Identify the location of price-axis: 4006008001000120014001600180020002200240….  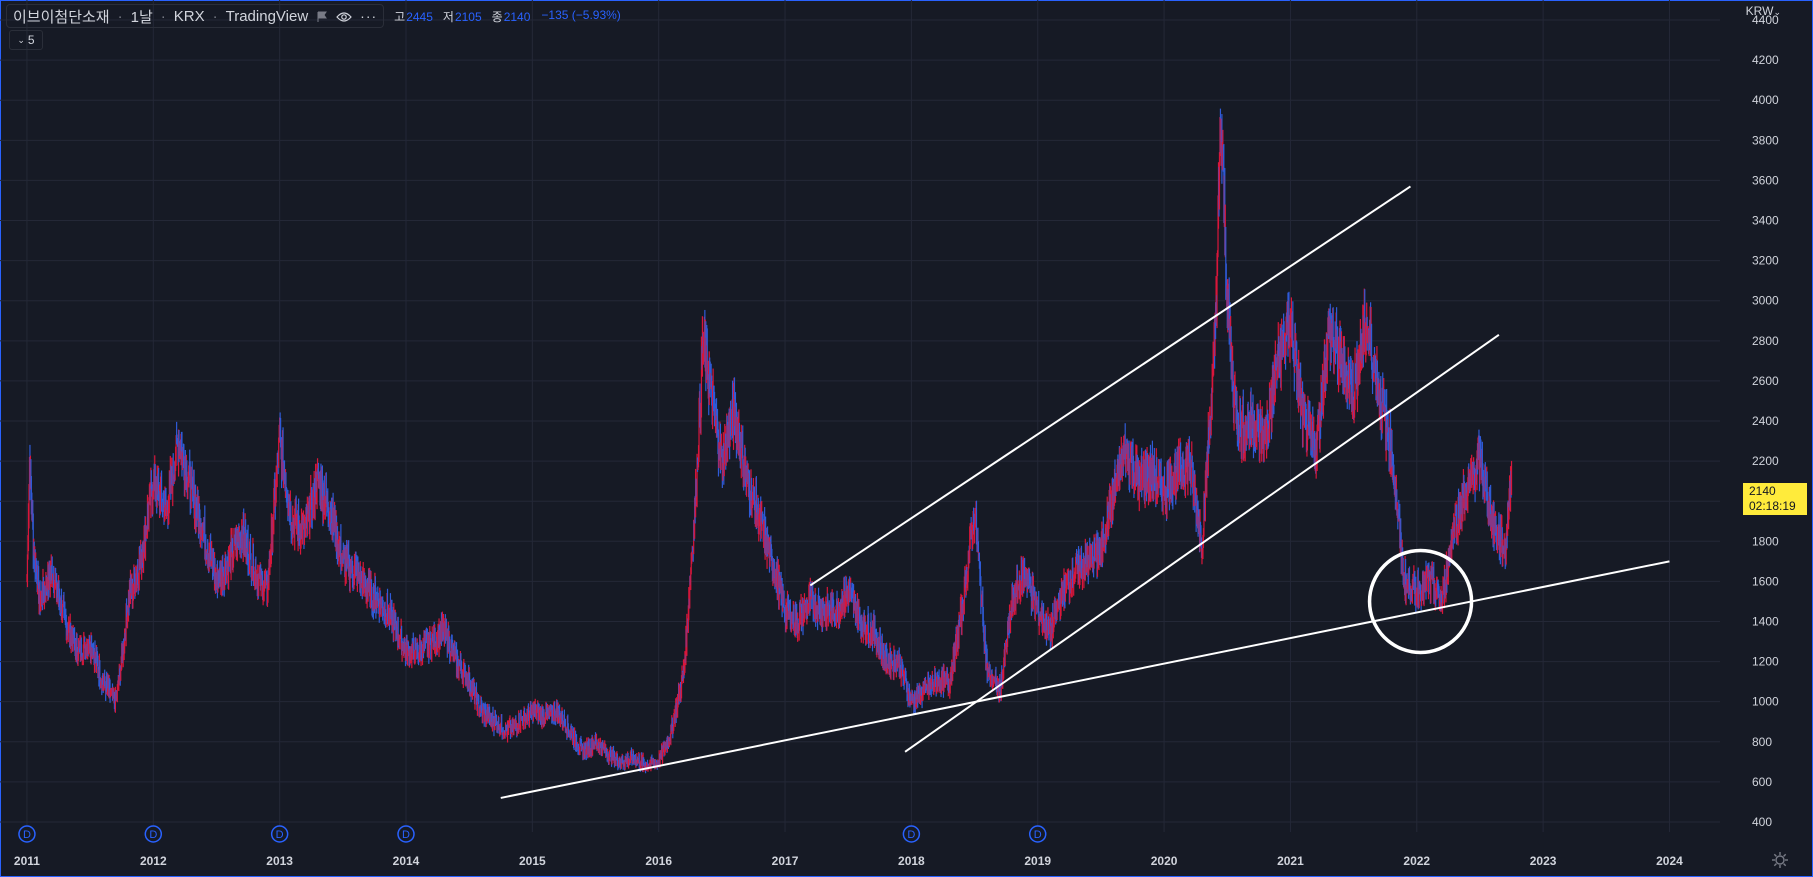
(1765, 421).